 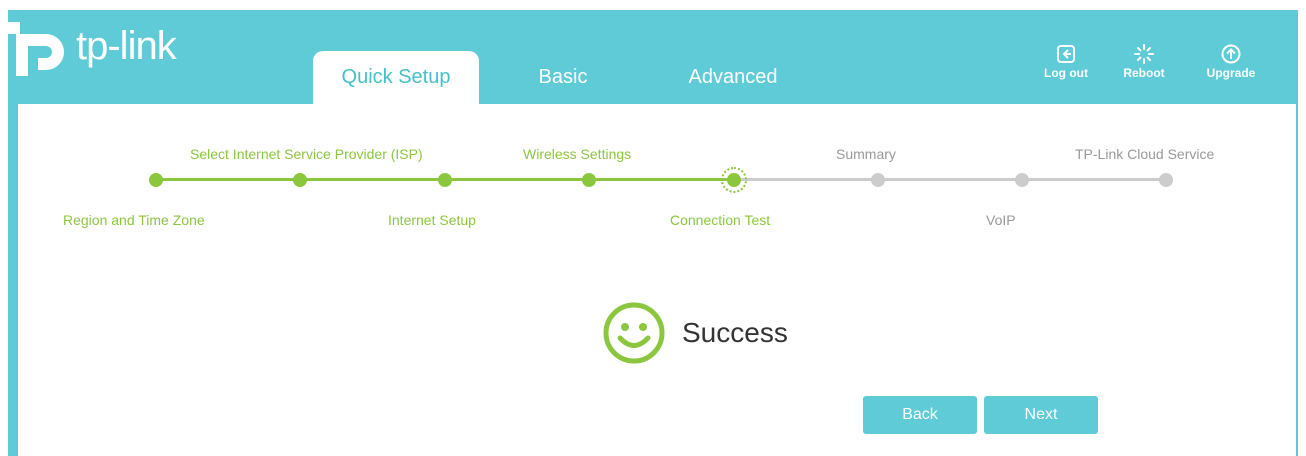 I want to click on upgrade-button: Upgrade, so click(x=1231, y=62).